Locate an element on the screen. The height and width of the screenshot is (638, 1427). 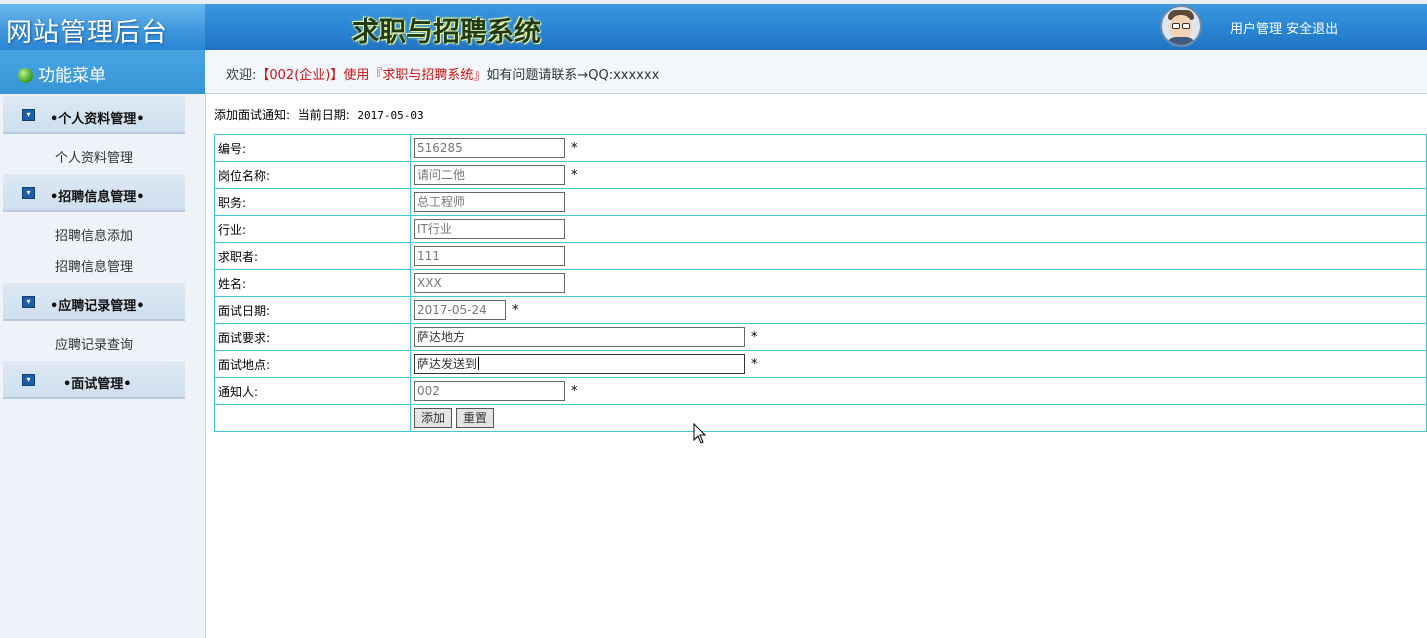
industry-input: IT行业 is located at coordinates (489, 229).